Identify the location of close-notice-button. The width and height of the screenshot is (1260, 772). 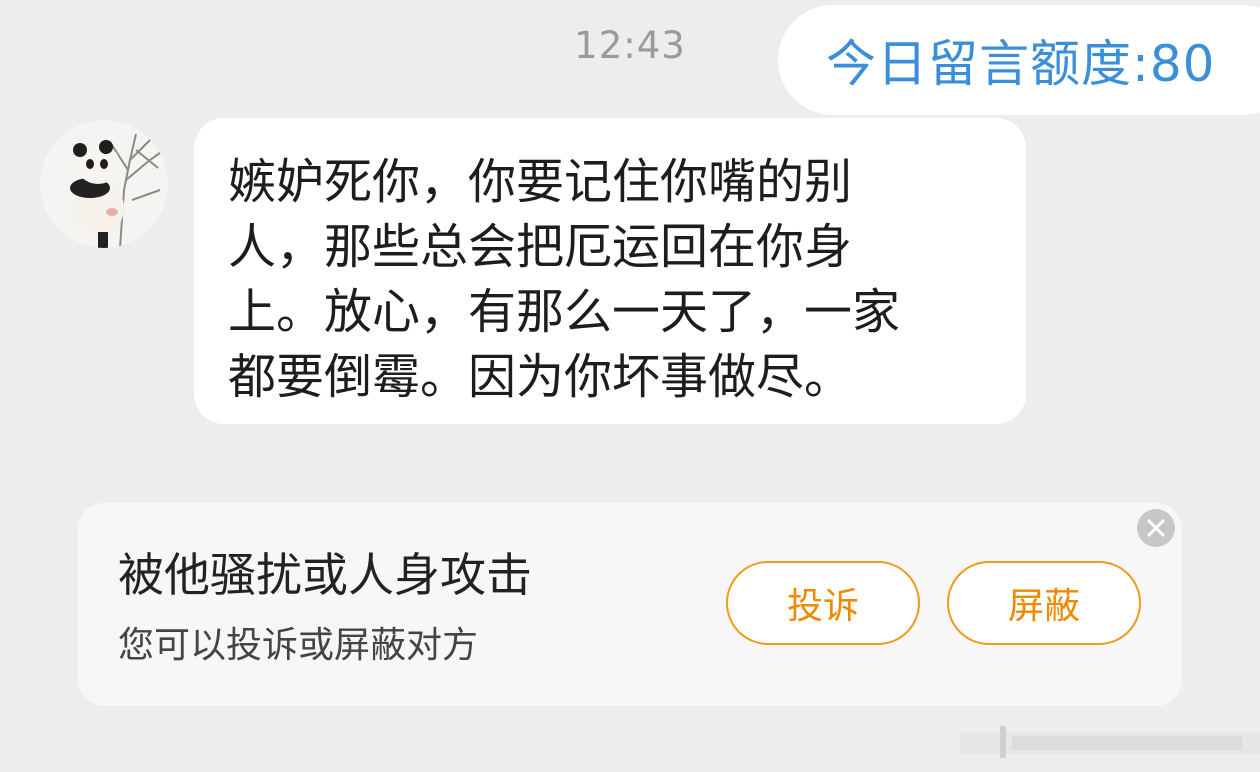
(1156, 528).